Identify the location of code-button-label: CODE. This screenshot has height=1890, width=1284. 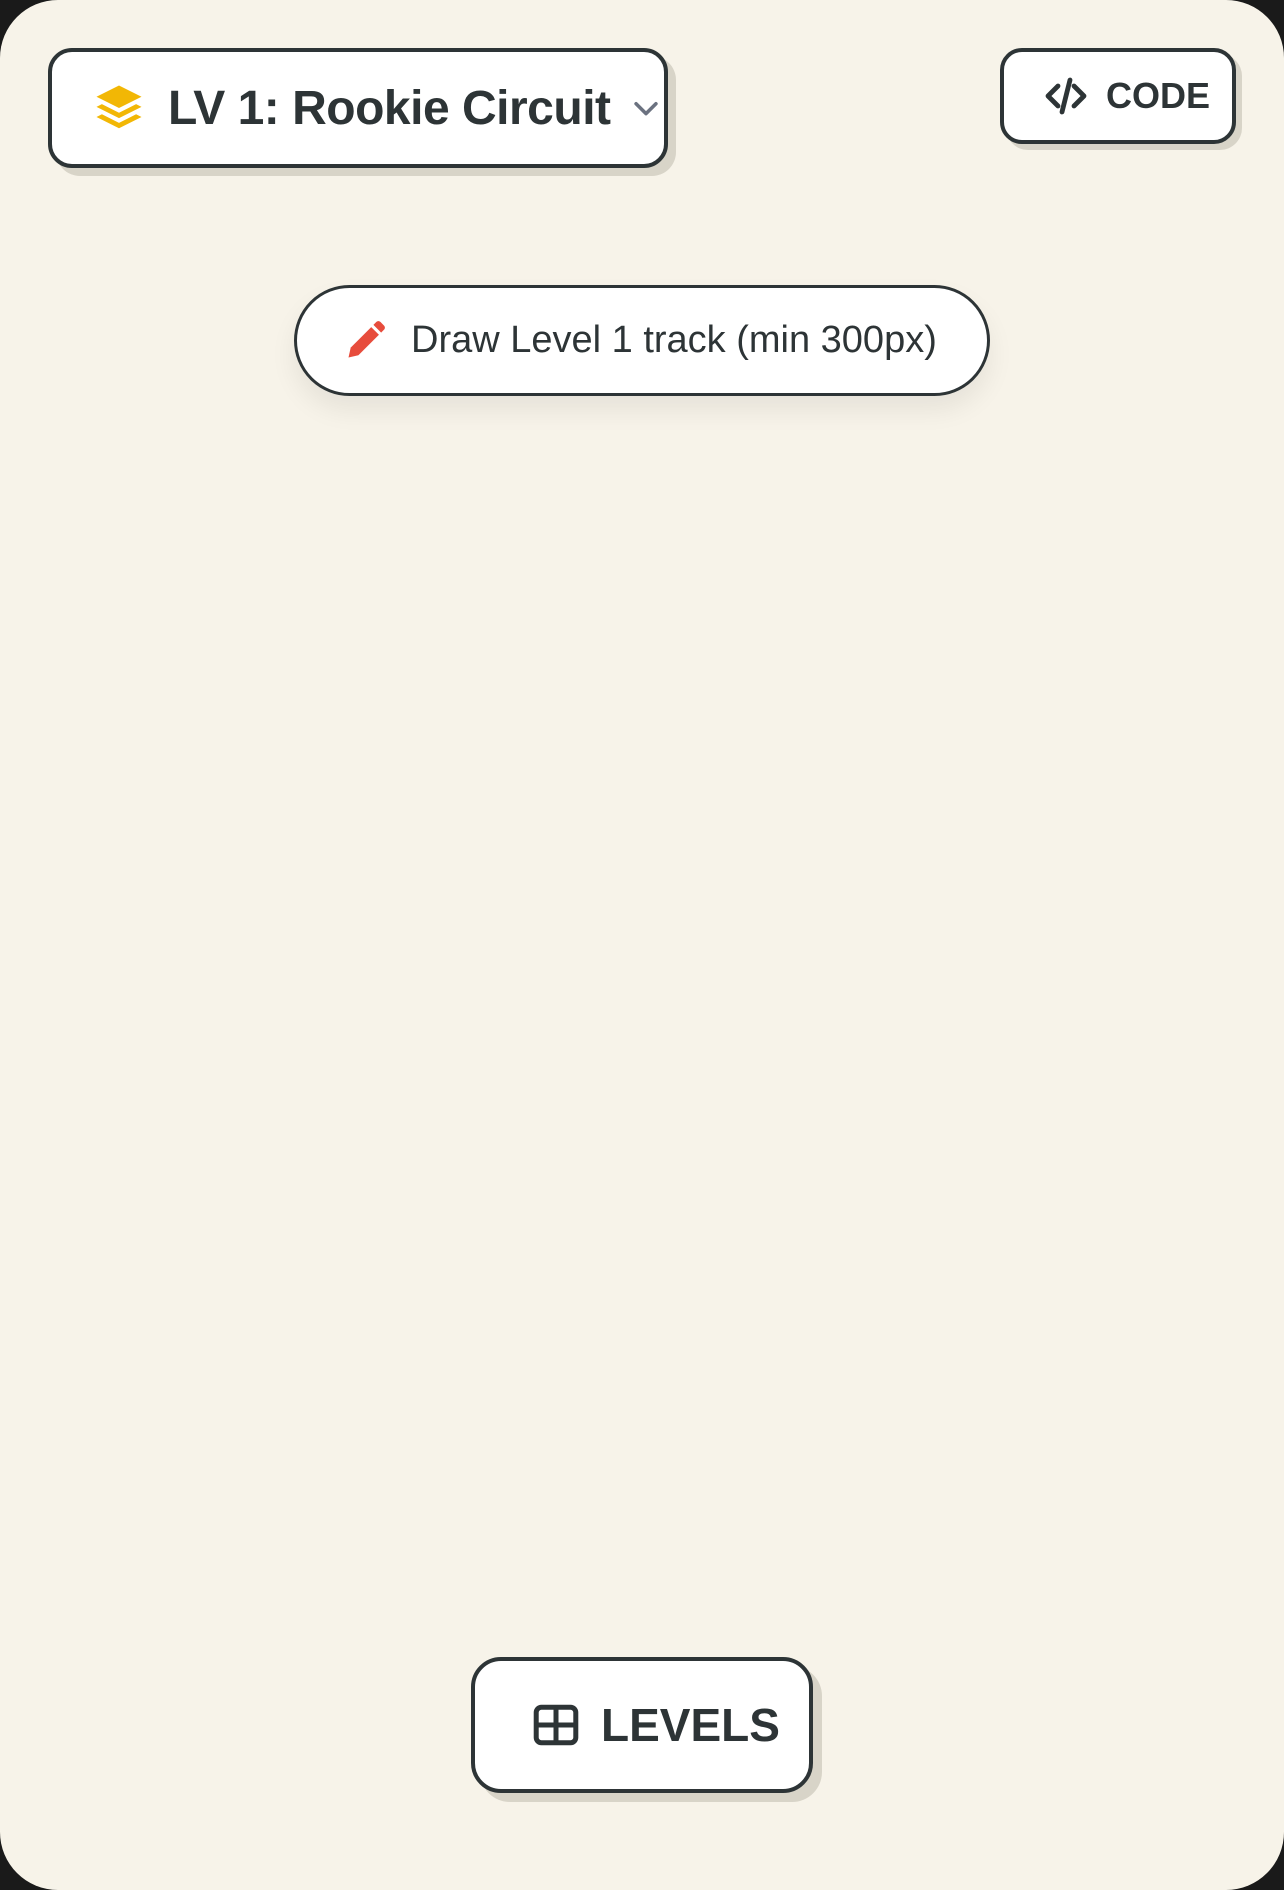
(1158, 95).